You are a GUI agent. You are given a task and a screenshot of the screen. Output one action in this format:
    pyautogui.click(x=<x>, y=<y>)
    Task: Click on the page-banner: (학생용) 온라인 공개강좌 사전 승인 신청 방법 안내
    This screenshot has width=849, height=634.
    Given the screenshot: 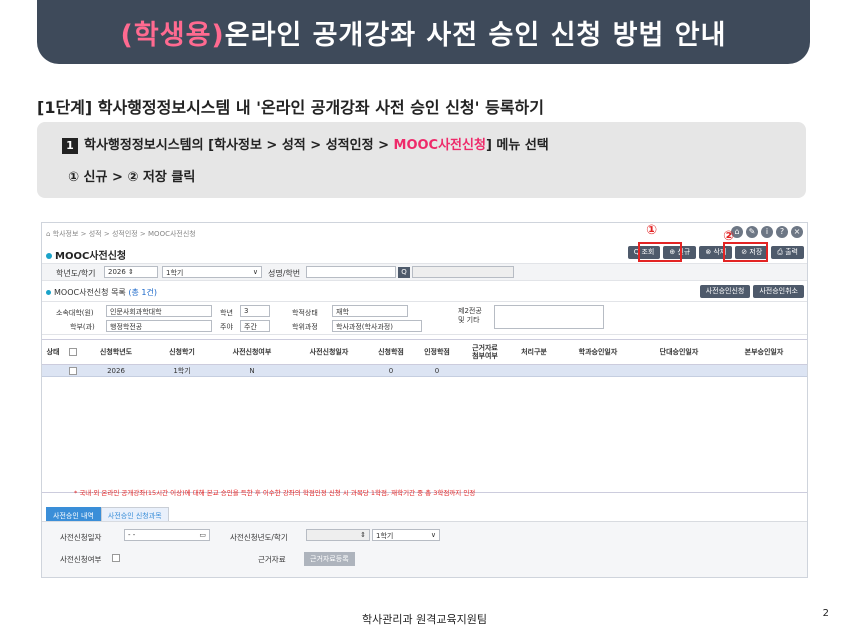 What is the action you would take?
    pyautogui.click(x=423, y=32)
    